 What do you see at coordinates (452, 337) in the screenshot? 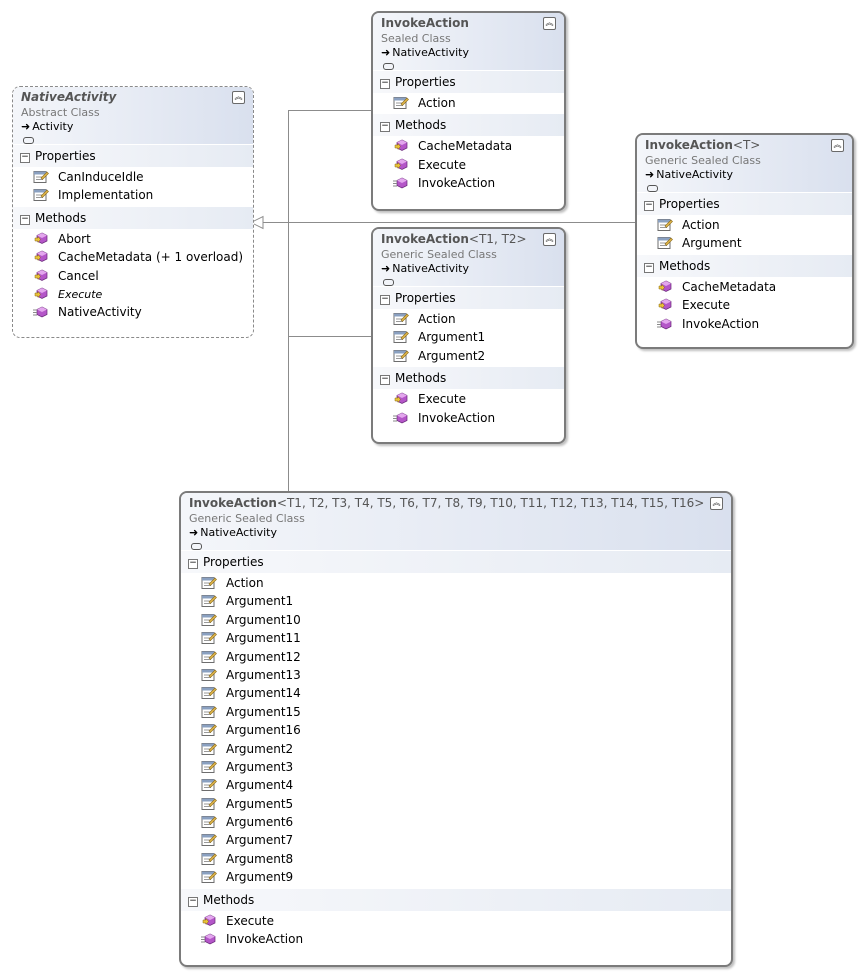
I see `property-name: Argument1` at bounding box center [452, 337].